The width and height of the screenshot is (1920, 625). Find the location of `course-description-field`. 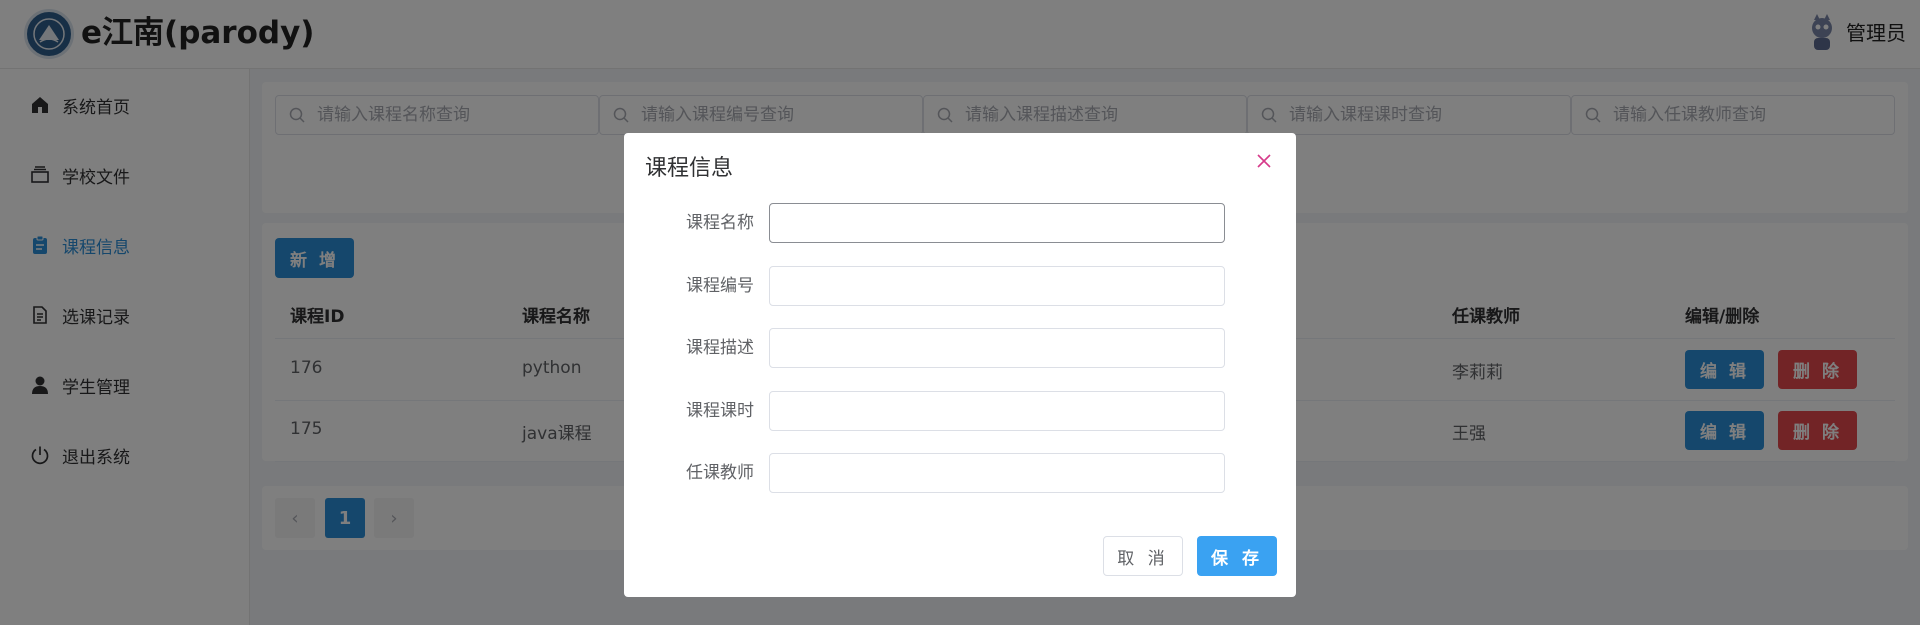

course-description-field is located at coordinates (997, 348).